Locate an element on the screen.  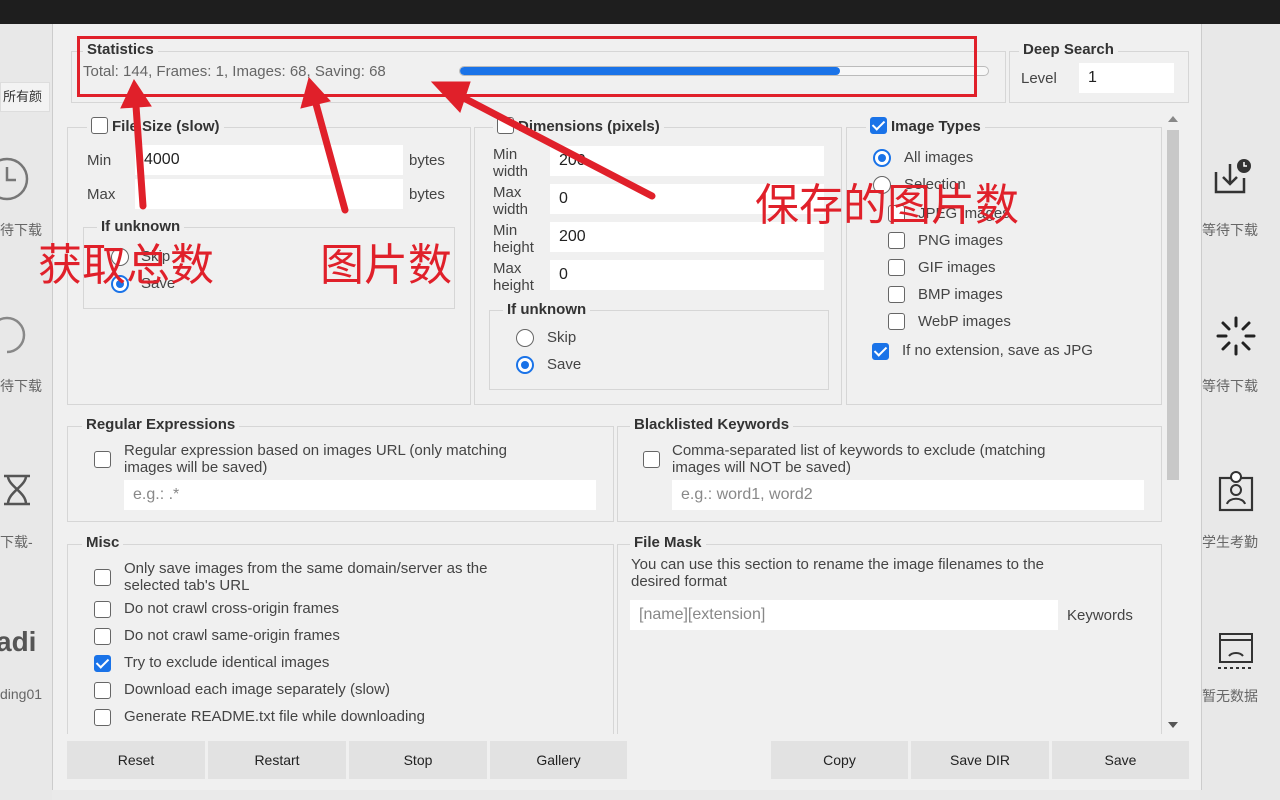
clock-icon is located at coordinates (14, 179).